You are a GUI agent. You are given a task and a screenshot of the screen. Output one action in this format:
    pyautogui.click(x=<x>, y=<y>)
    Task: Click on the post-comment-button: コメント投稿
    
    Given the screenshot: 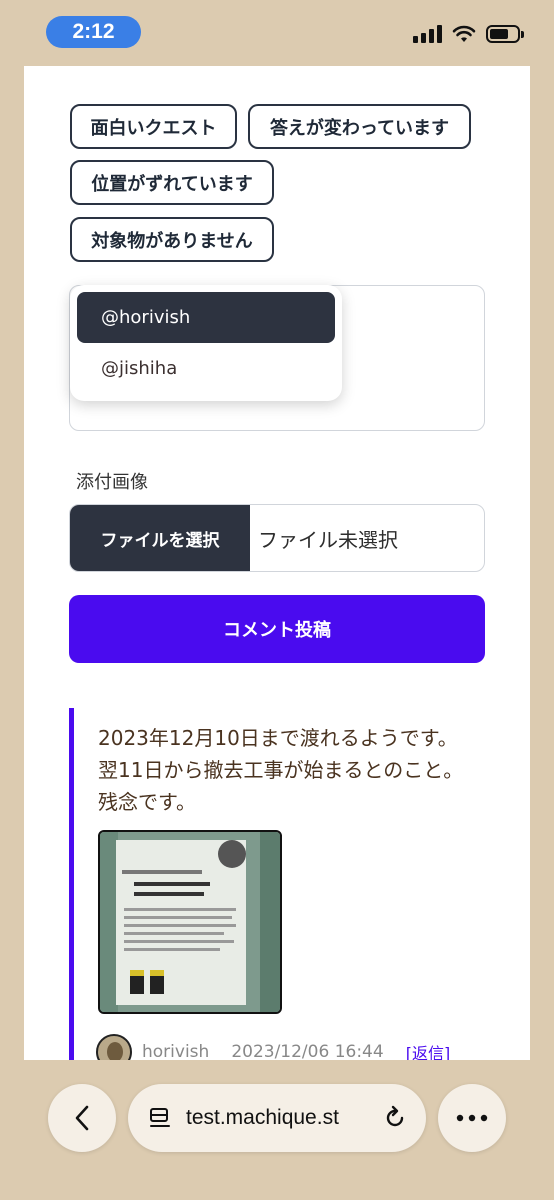 What is the action you would take?
    pyautogui.click(x=277, y=629)
    